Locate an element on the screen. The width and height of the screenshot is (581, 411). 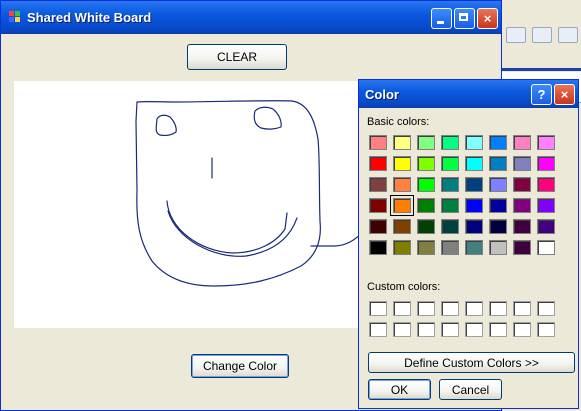
dialog-close-button: × is located at coordinates (564, 94).